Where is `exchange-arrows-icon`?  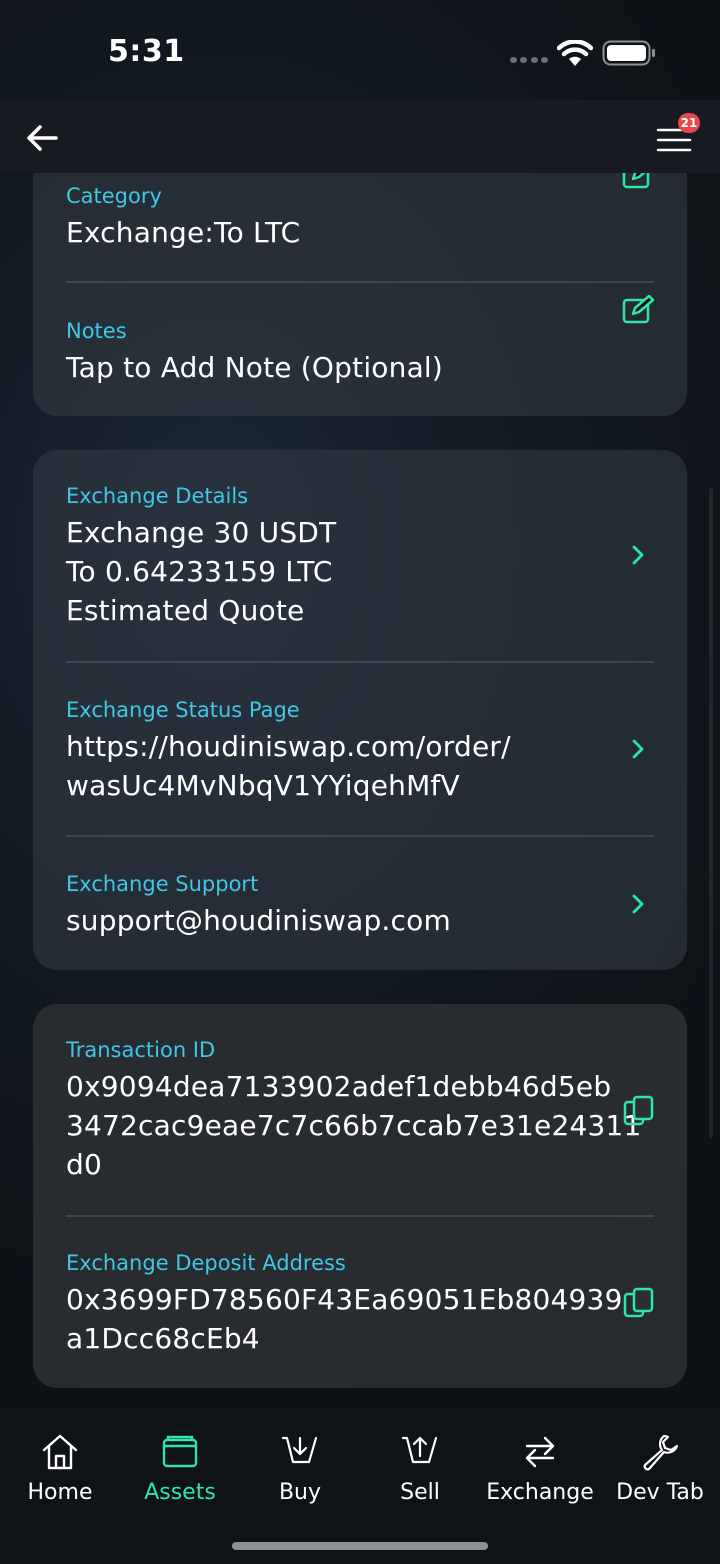
exchange-arrows-icon is located at coordinates (540, 1452).